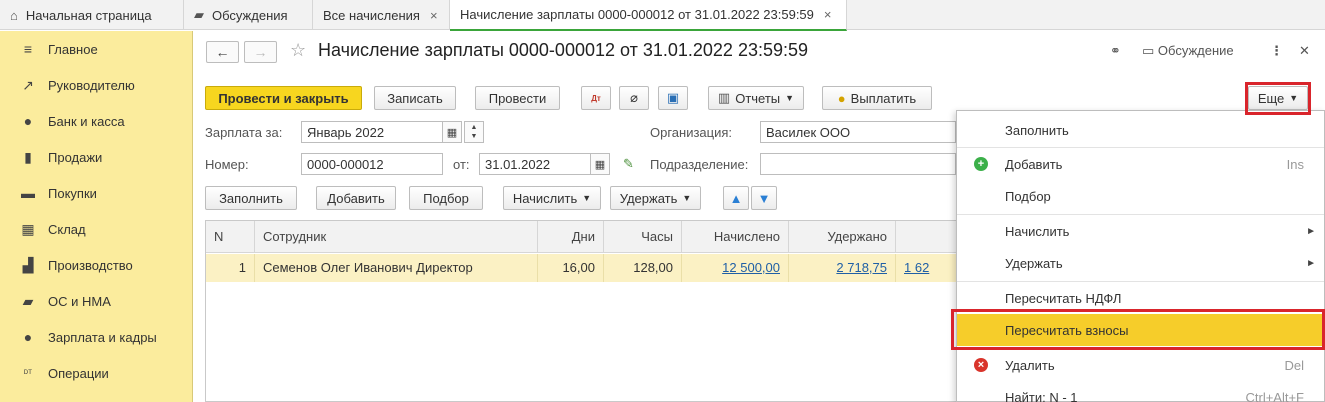  Describe the element at coordinates (628, 164) in the screenshot. I see `comment-icon: ✎` at that location.